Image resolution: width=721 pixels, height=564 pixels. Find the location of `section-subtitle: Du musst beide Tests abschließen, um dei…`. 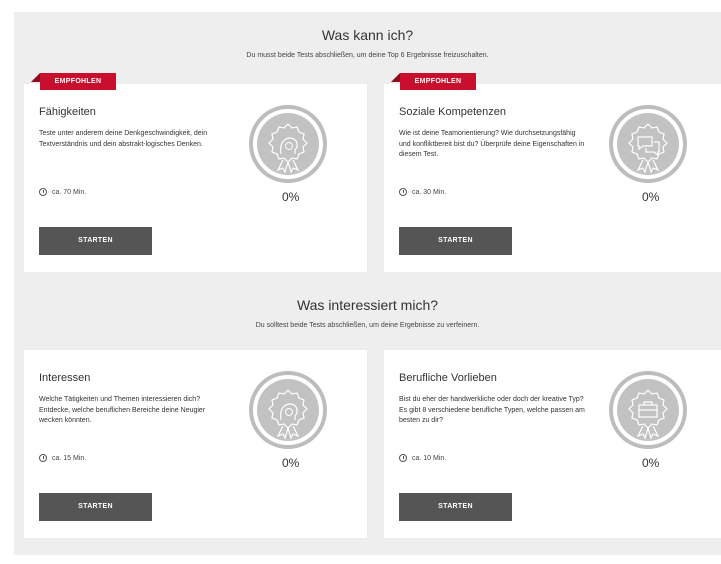

section-subtitle: Du musst beide Tests abschließen, um dei… is located at coordinates (367, 55).